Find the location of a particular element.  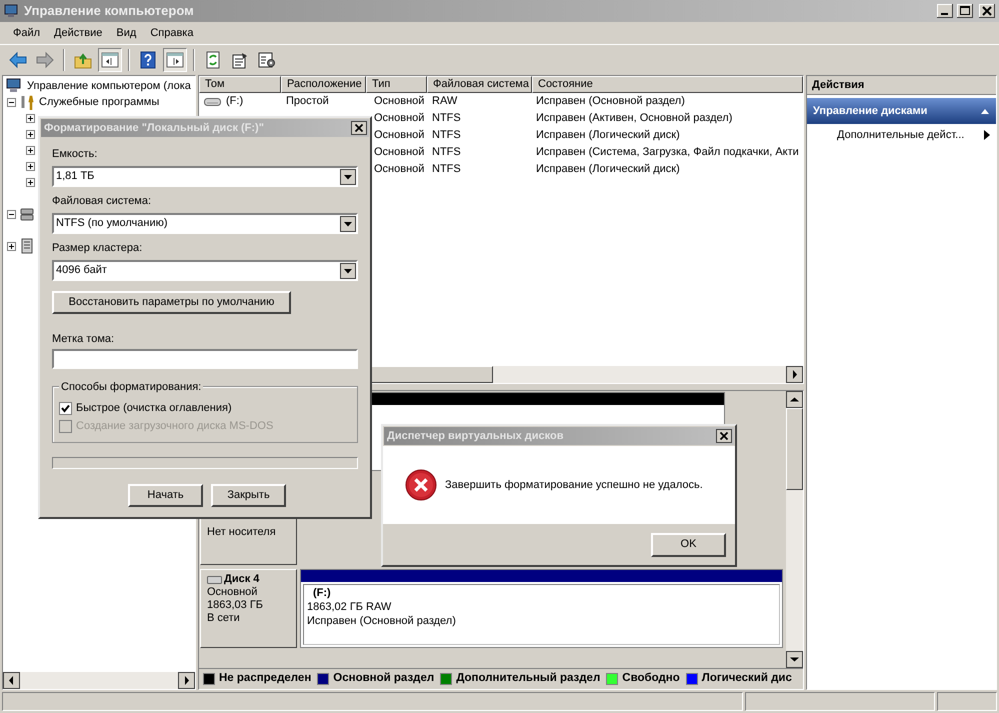

scrollbar-thumb is located at coordinates (794, 449).